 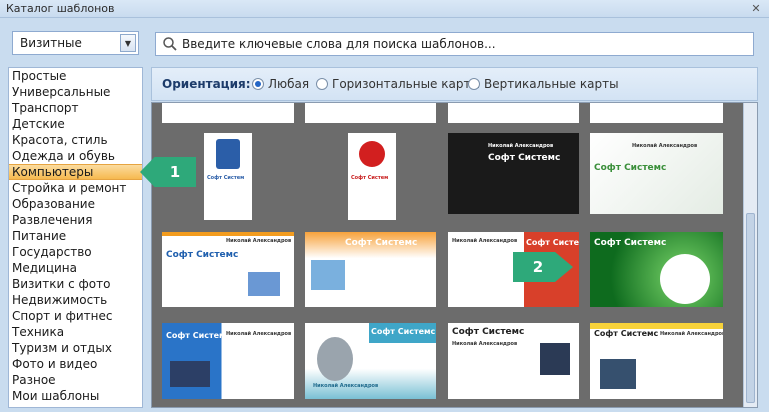 I want to click on orientation-label: Ориентация:, so click(x=206, y=84).